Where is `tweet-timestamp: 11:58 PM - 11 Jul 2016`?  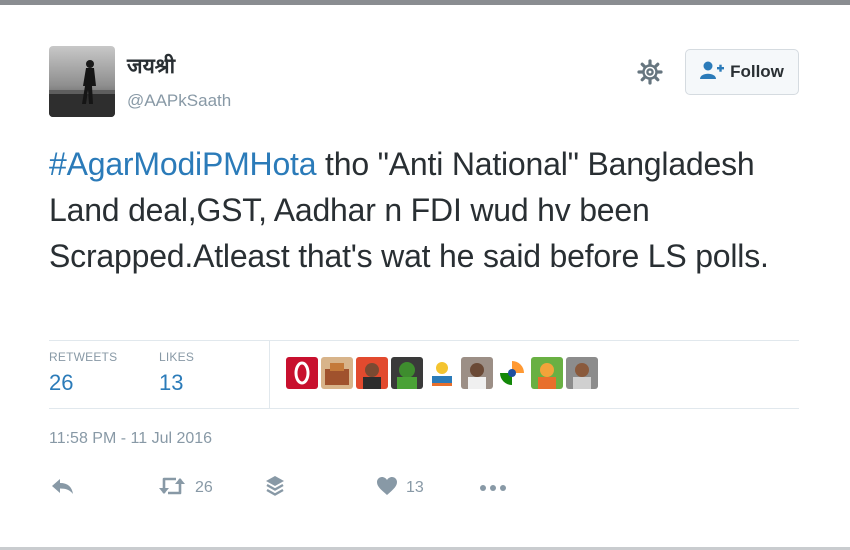
tweet-timestamp: 11:58 PM - 11 Jul 2016 is located at coordinates (130, 439).